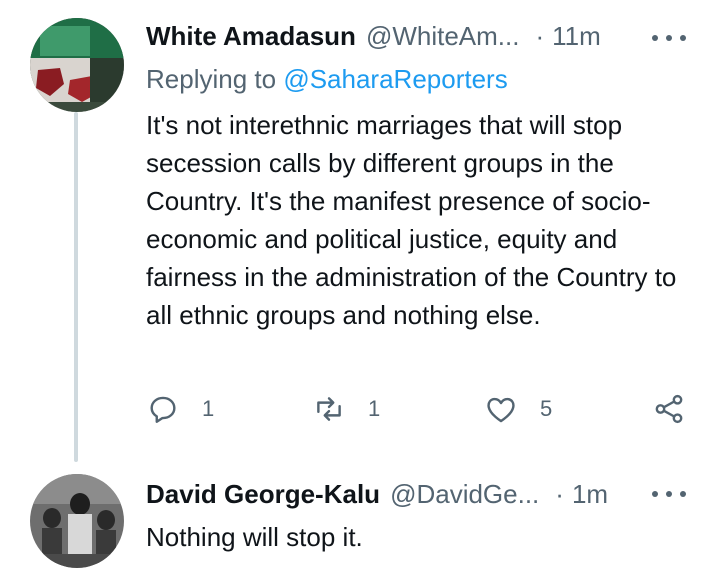  I want to click on retweet-count: 1, so click(374, 408).